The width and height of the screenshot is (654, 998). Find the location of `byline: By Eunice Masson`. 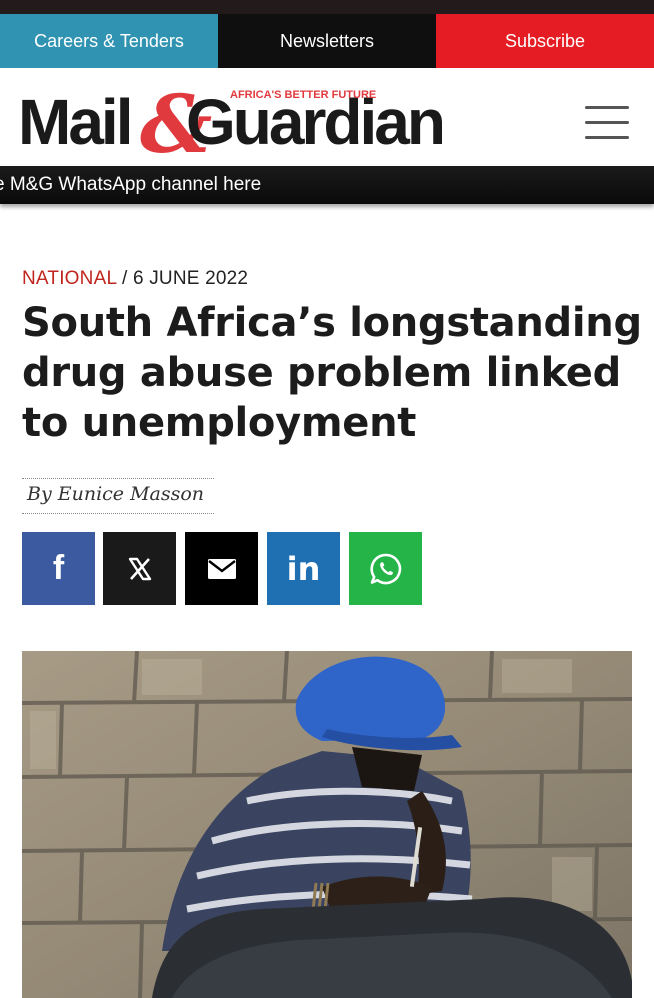

byline: By Eunice Masson is located at coordinates (118, 496).